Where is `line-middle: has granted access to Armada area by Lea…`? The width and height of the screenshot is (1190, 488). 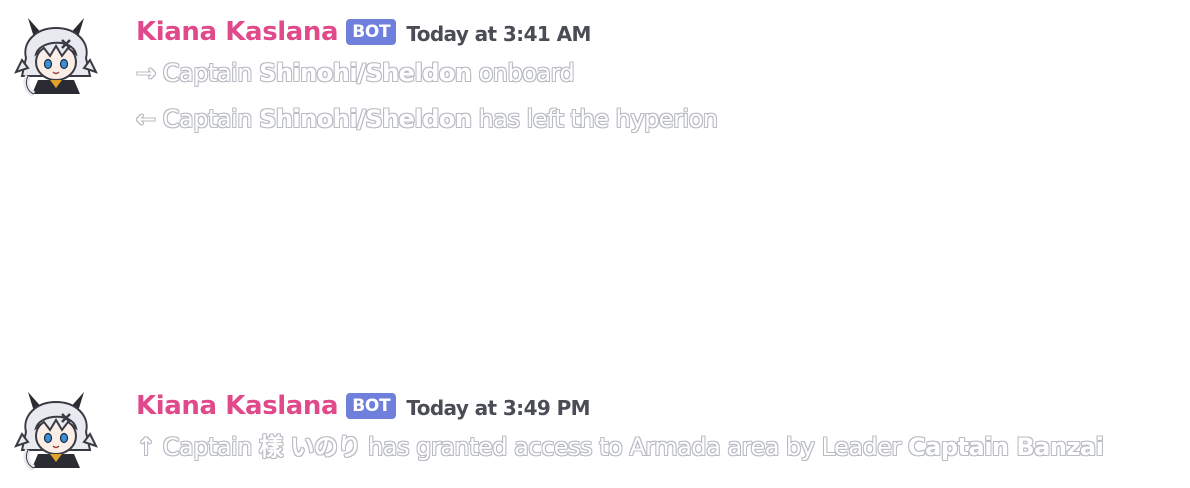
line-middle: has granted access to Armada area by Lea… is located at coordinates (634, 447).